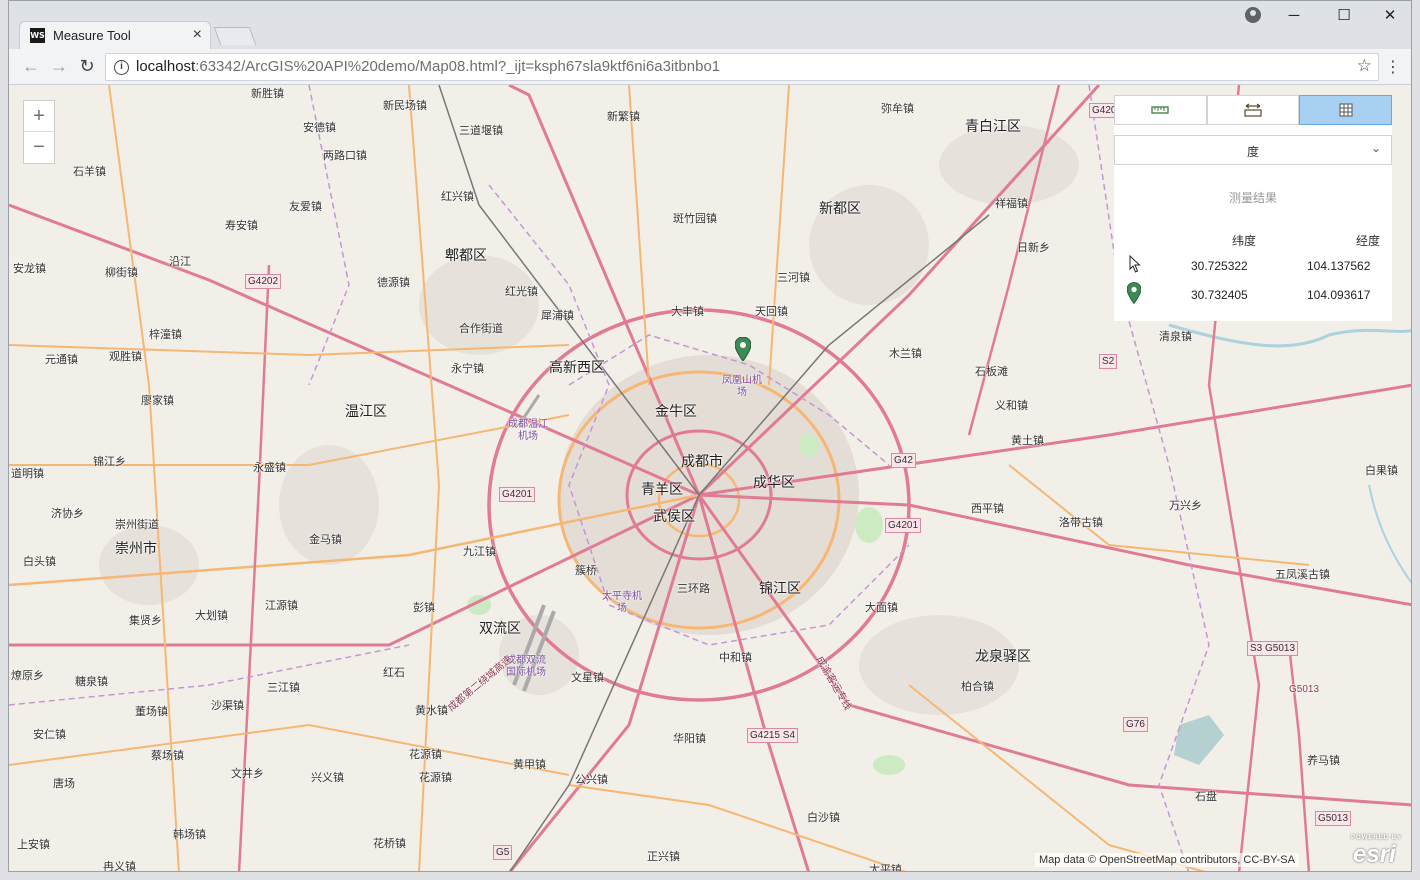 This screenshot has height=880, width=1420. What do you see at coordinates (503, 852) in the screenshot?
I see `route-shield: G5` at bounding box center [503, 852].